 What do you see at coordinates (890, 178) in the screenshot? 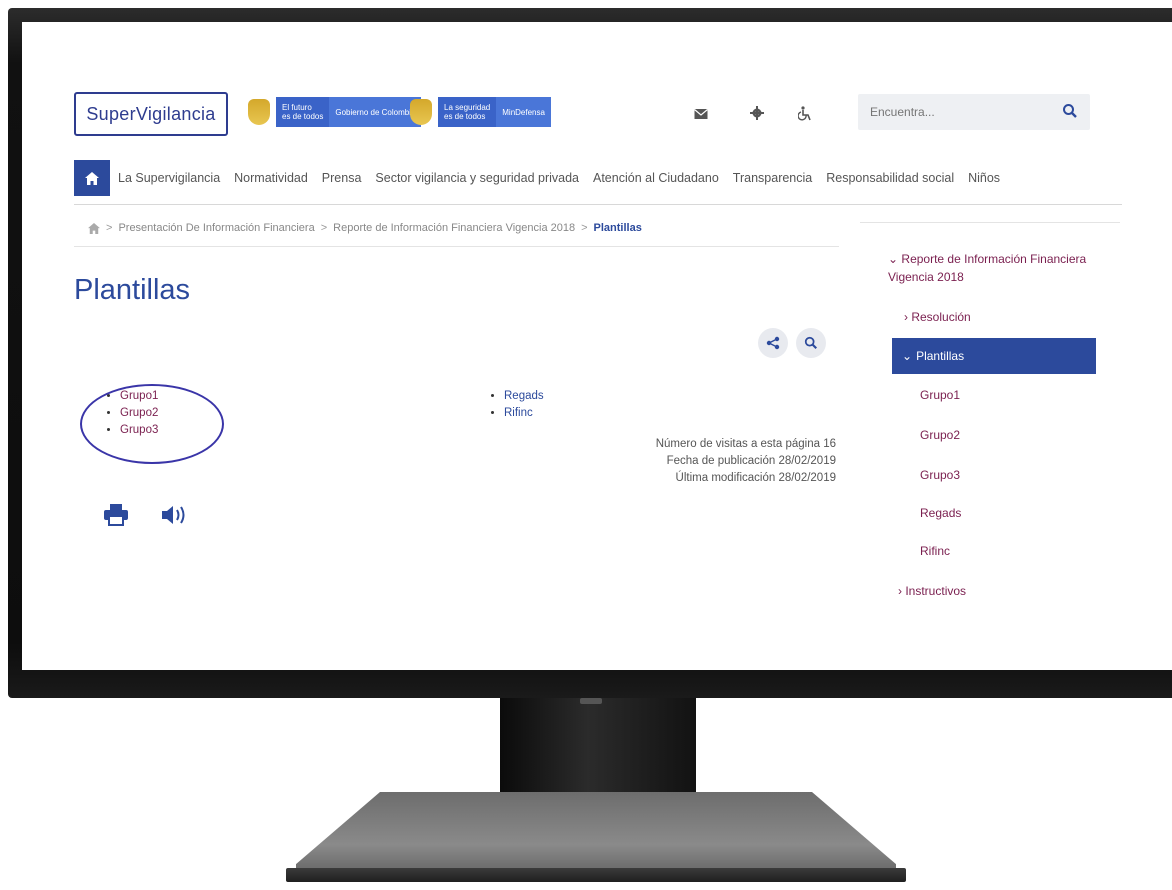
I see `nav-item-responsabilidad: Responsabilidad social` at bounding box center [890, 178].